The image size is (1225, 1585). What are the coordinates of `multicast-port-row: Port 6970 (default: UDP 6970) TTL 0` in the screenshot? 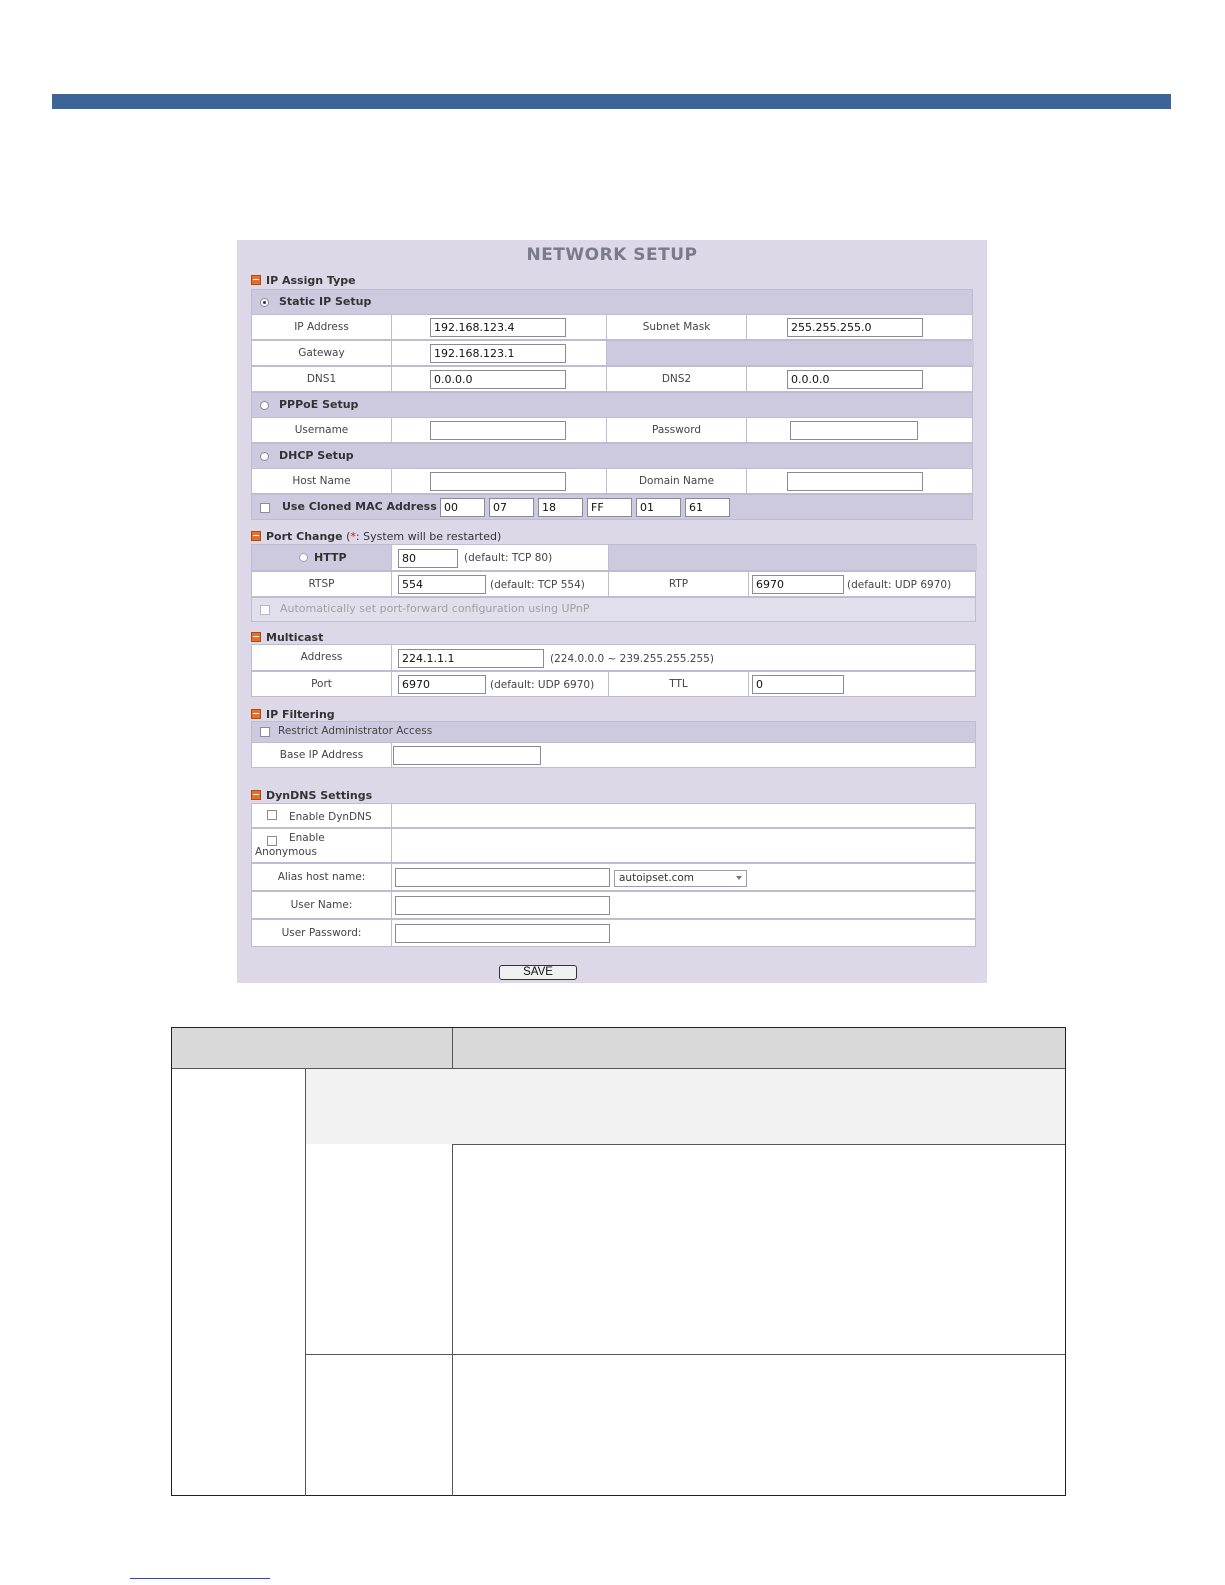 It's located at (613, 684).